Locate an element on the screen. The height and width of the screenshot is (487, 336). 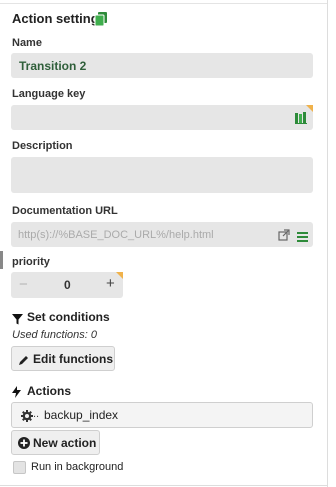
bolt-icon is located at coordinates (16, 391).